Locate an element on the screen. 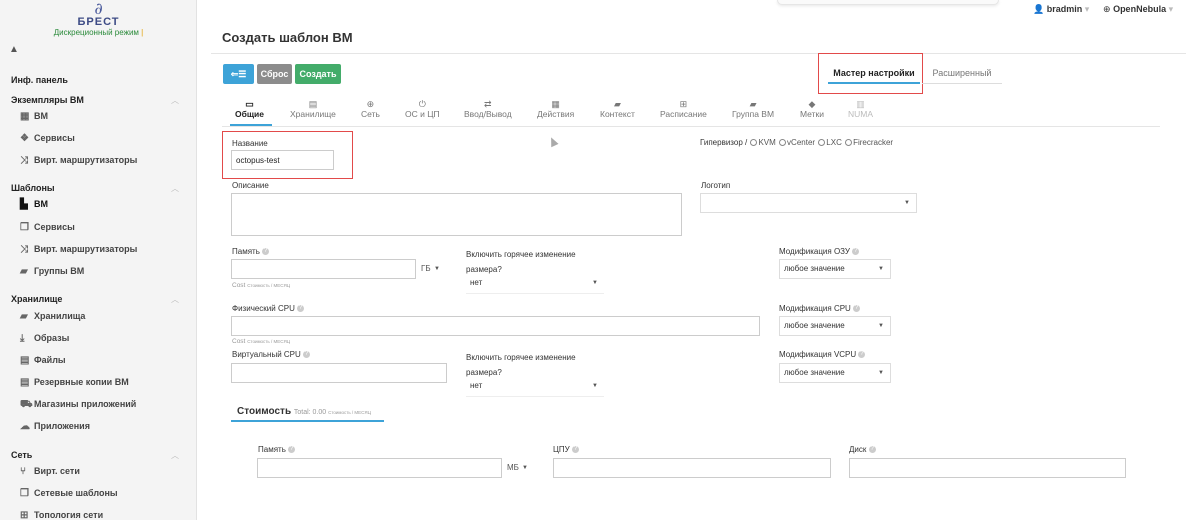  cpu-hot-resize-select: нет ▼ is located at coordinates (535, 387).